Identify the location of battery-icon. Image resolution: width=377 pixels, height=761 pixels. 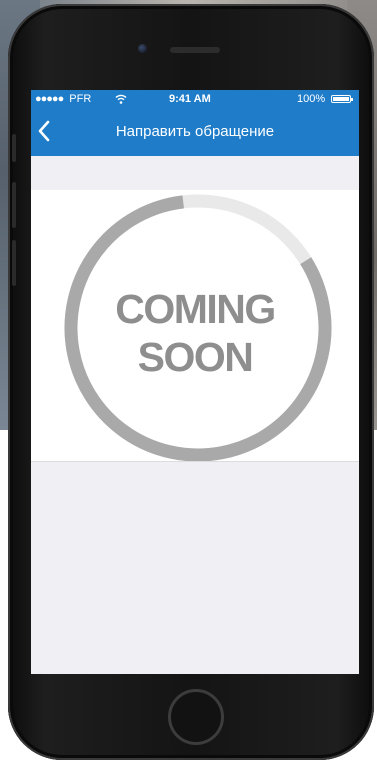
(342, 99).